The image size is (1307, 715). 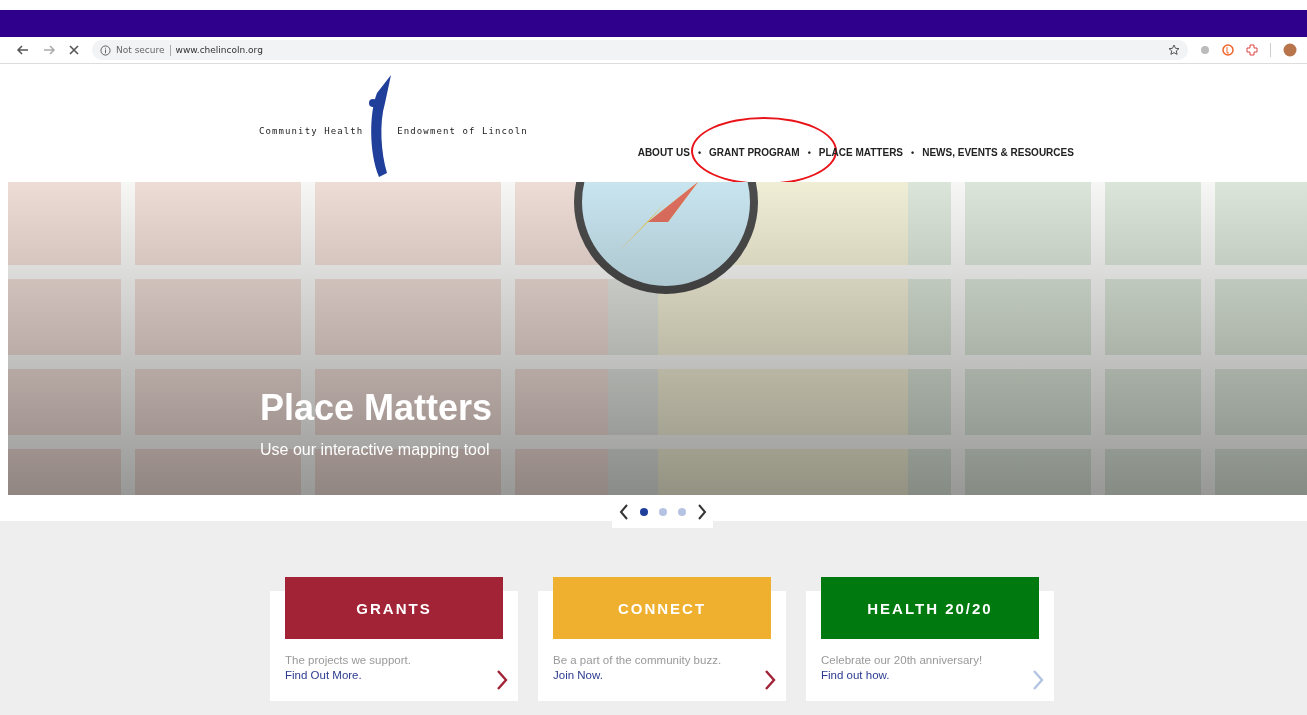 I want to click on banner-title: Place Matters, so click(x=376, y=408).